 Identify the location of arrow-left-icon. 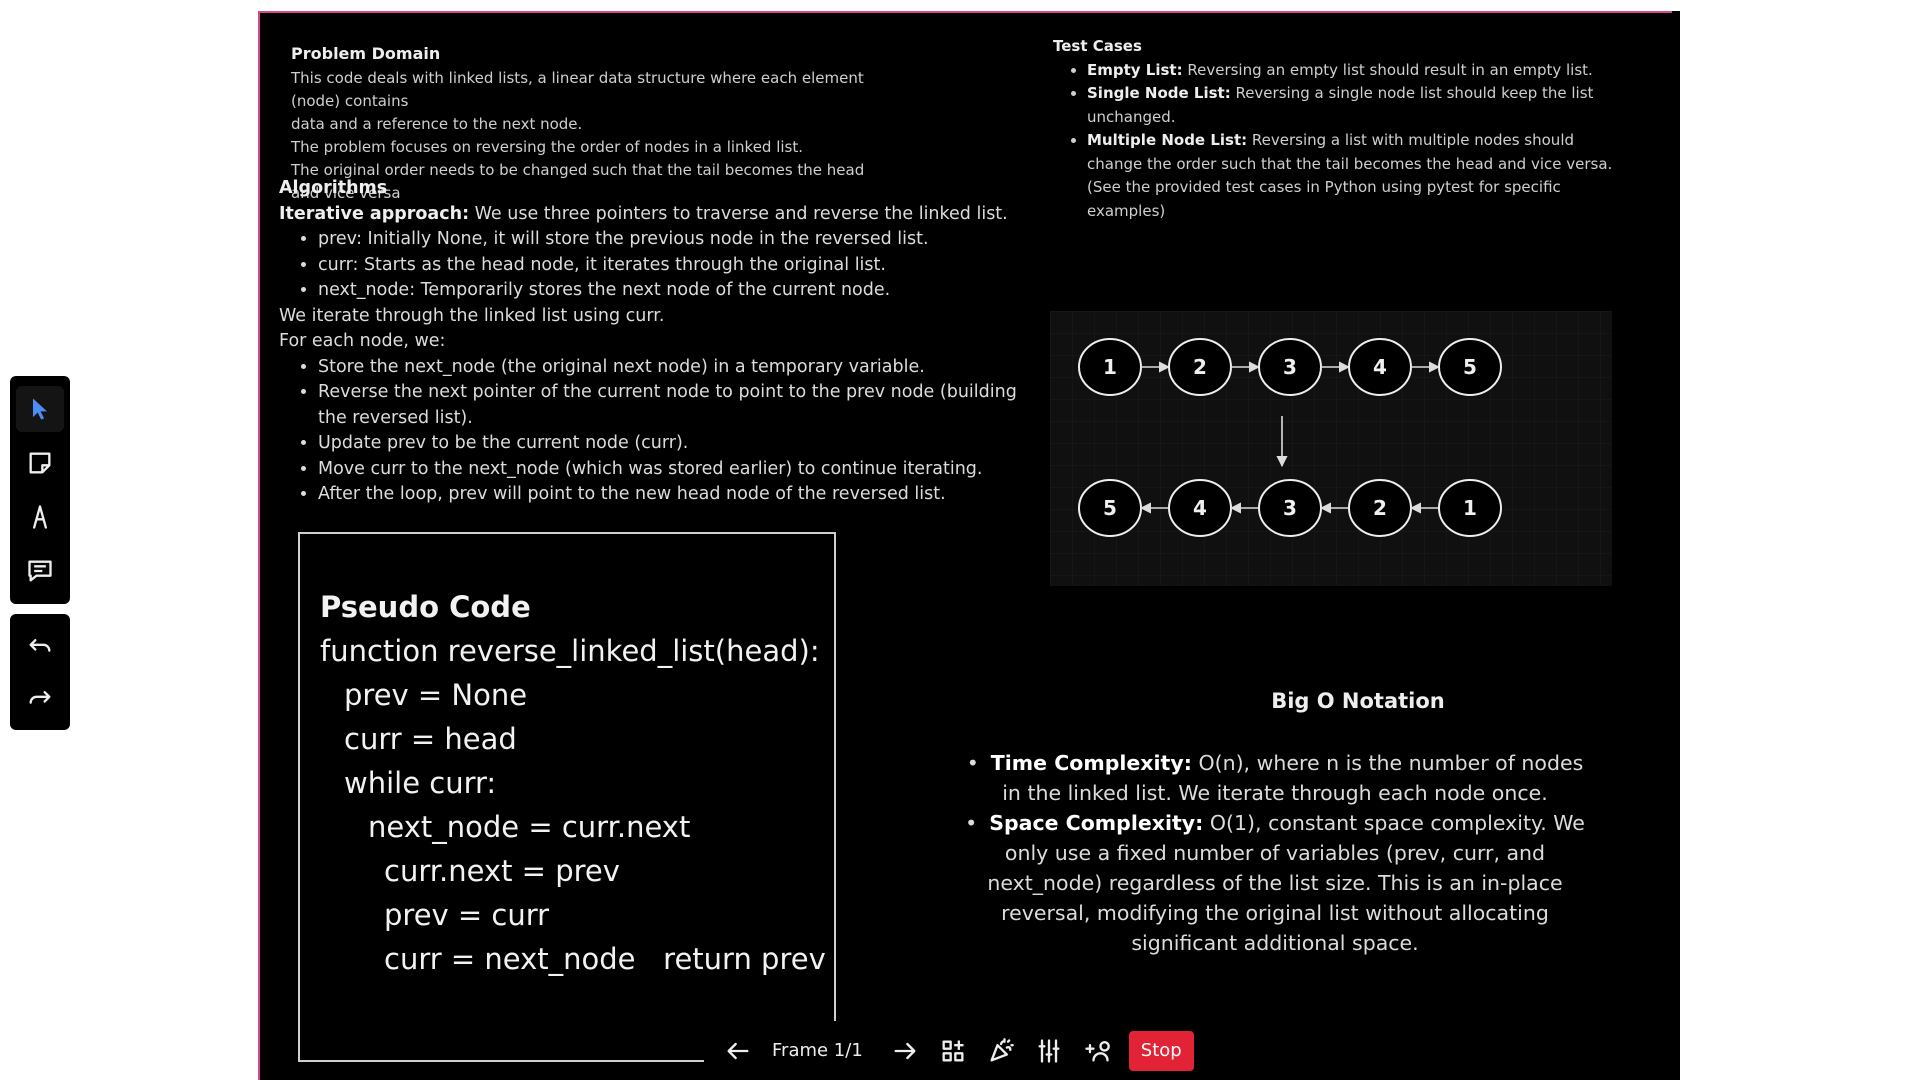
(738, 1050).